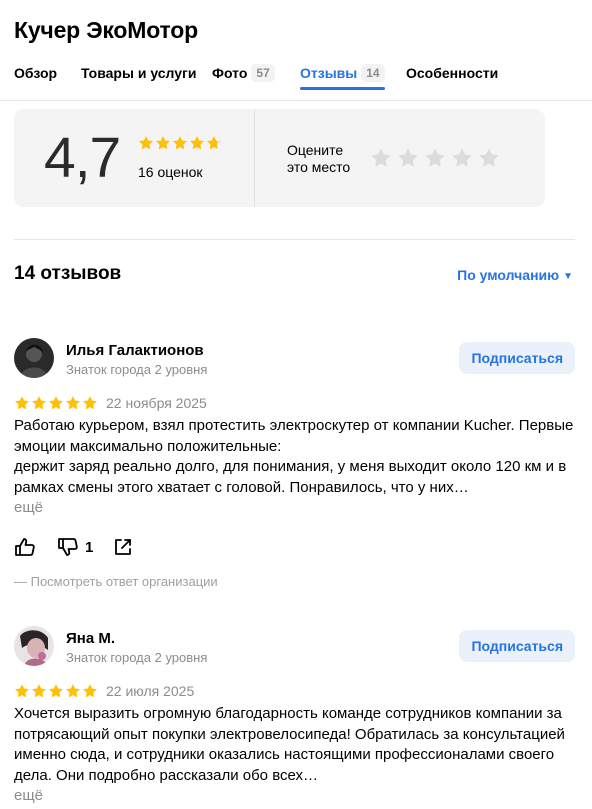 This screenshot has width=592, height=809. I want to click on tab-count-badge: 14, so click(373, 73).